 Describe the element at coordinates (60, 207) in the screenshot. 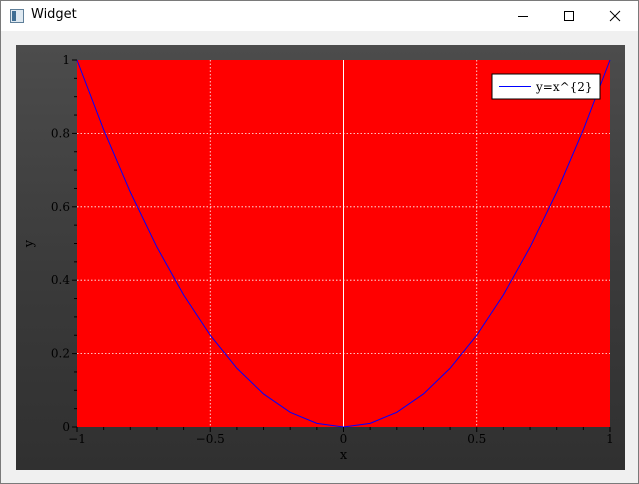

I see `y-tick-label: 0.6` at that location.